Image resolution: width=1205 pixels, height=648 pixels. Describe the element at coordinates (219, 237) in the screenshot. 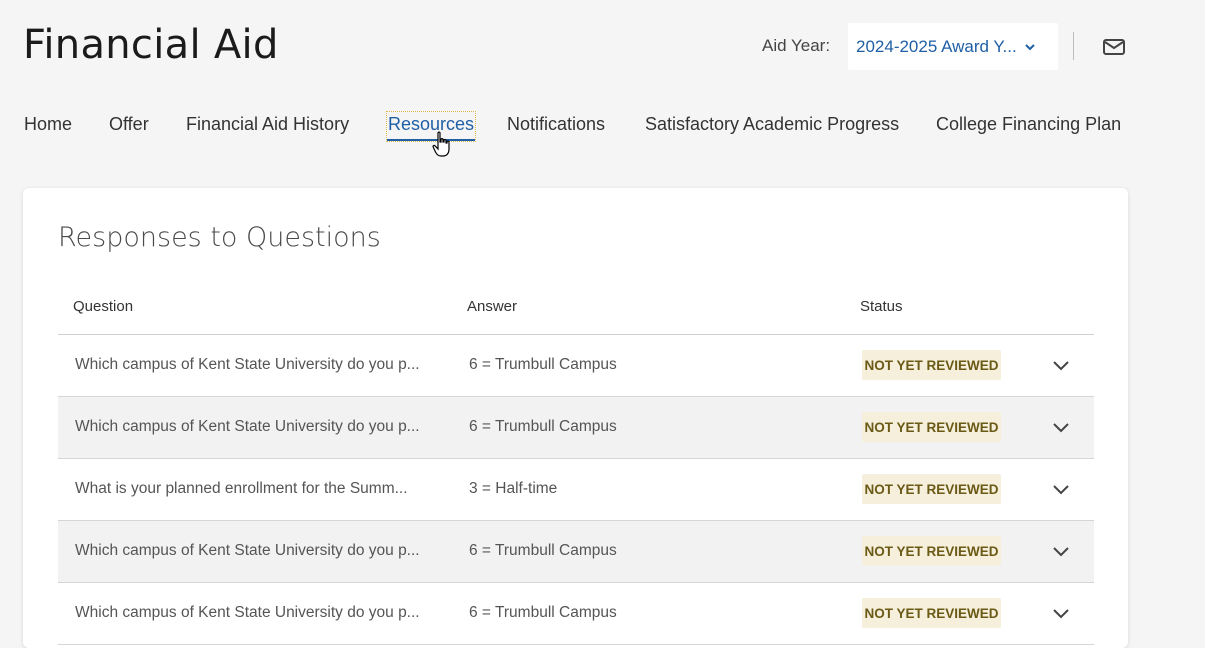

I see `card-title: Responses to Questions` at that location.